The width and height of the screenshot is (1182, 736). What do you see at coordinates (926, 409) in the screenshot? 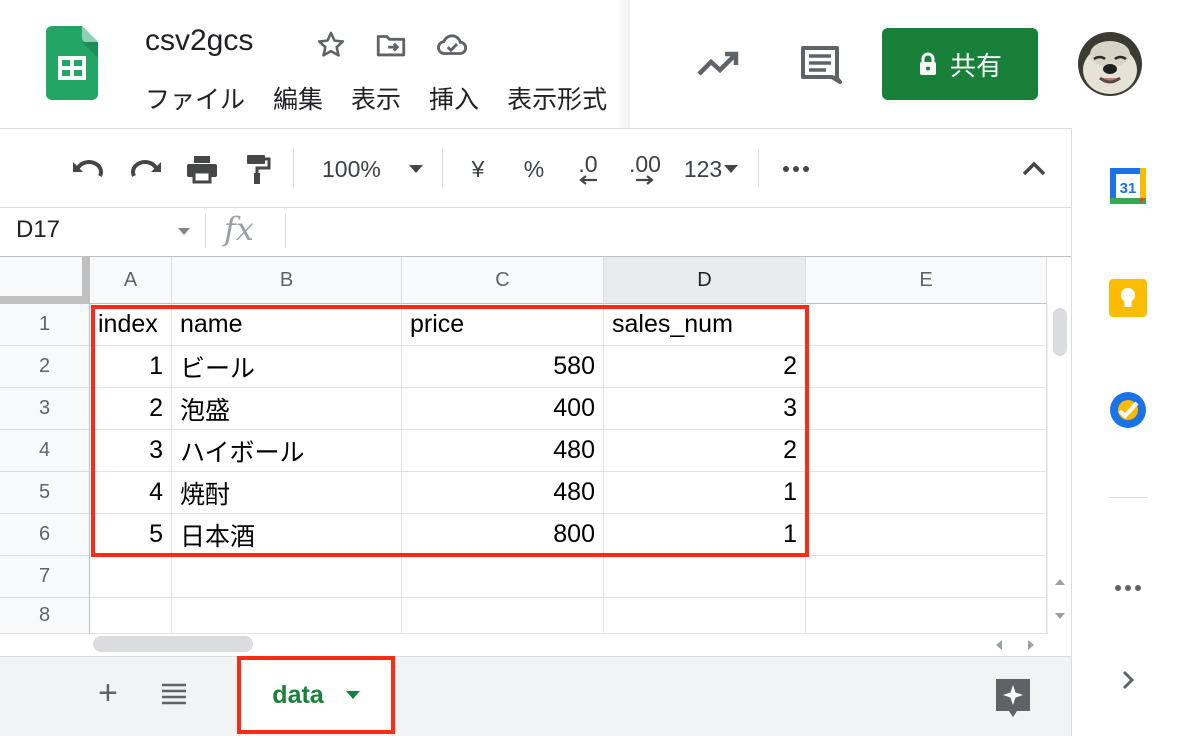
I see `cell-e3` at bounding box center [926, 409].